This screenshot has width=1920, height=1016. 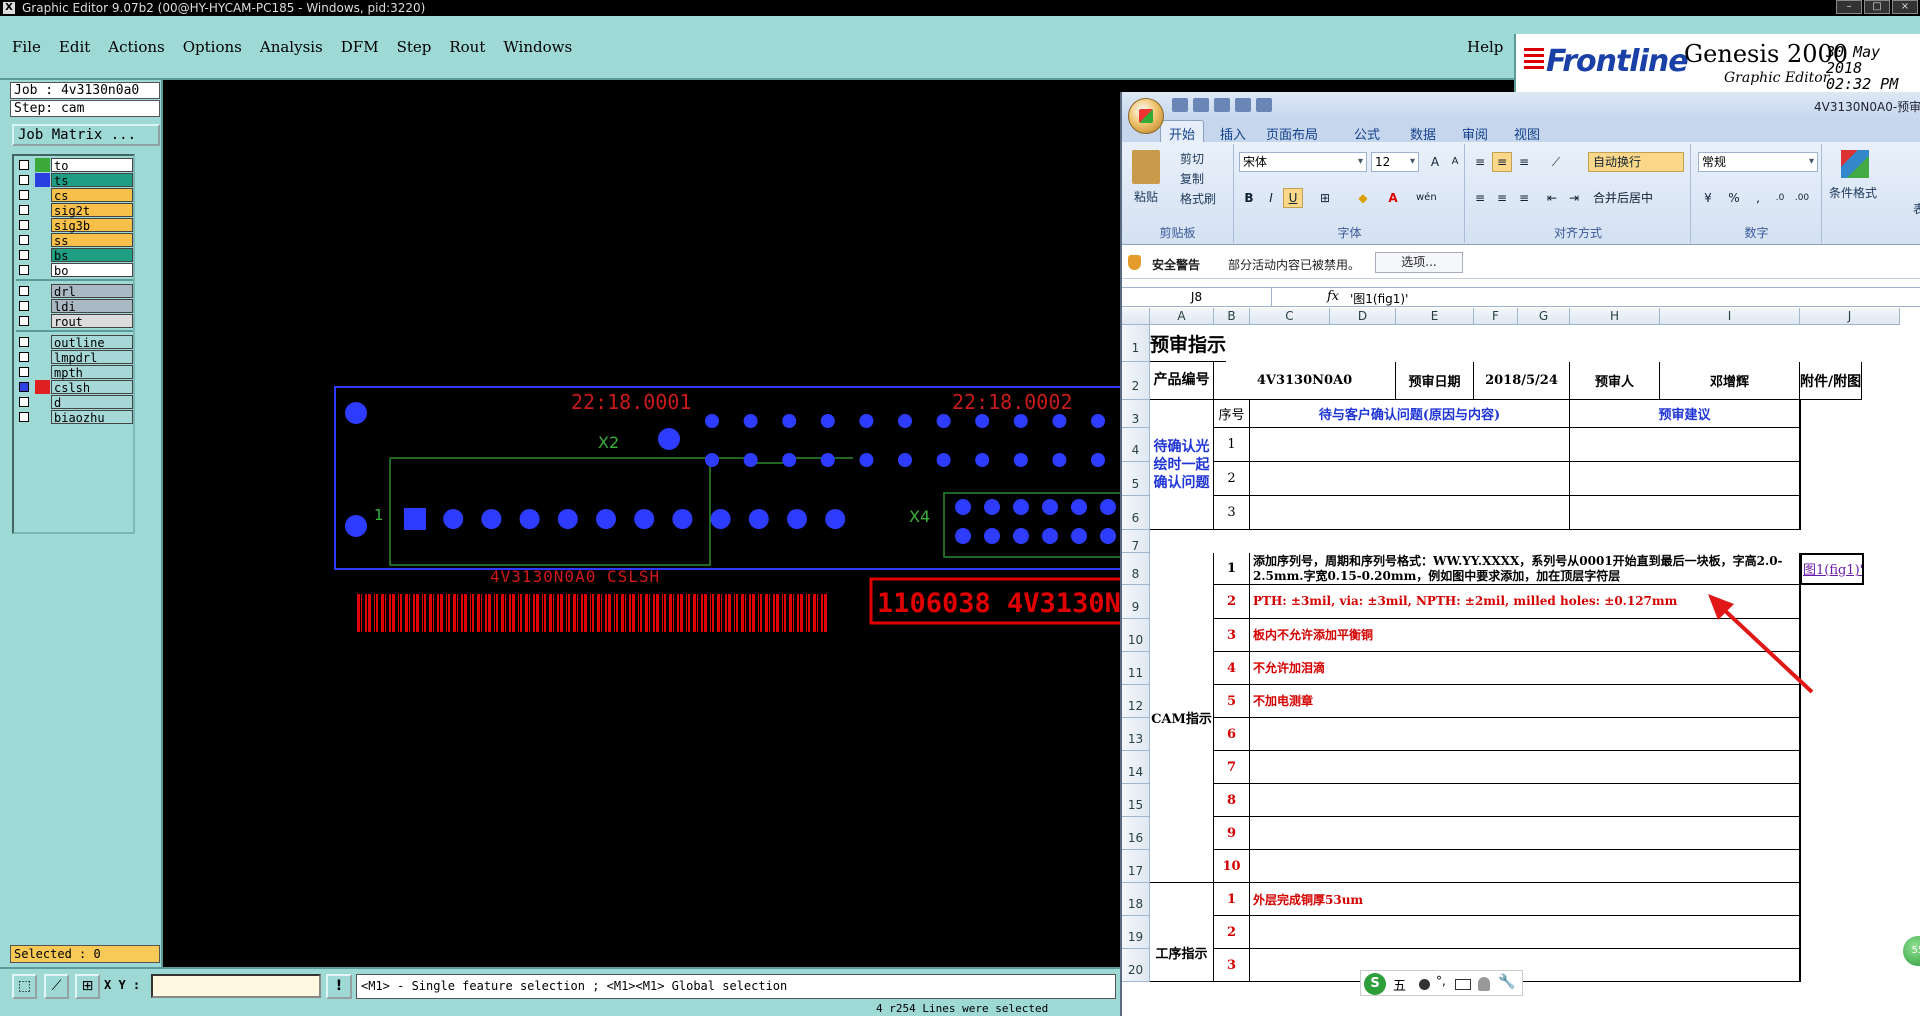 What do you see at coordinates (1734, 198) in the screenshot?
I see `percent-icon: %` at bounding box center [1734, 198].